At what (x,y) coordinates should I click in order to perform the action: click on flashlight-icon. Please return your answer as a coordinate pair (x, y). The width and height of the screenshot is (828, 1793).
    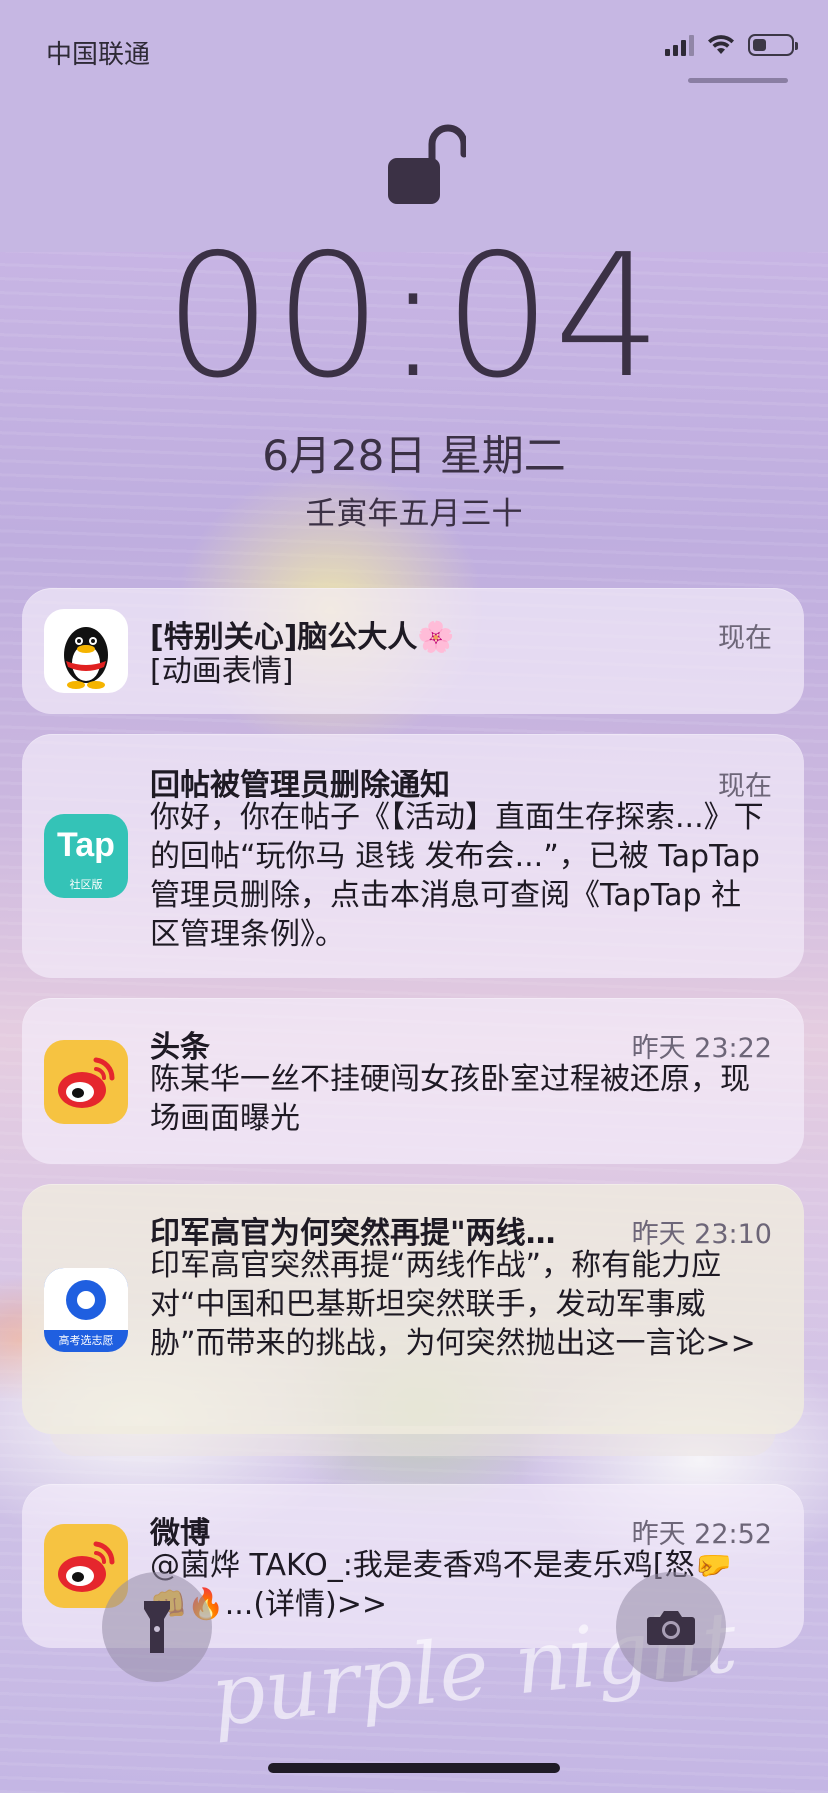
    Looking at the image, I should click on (157, 1627).